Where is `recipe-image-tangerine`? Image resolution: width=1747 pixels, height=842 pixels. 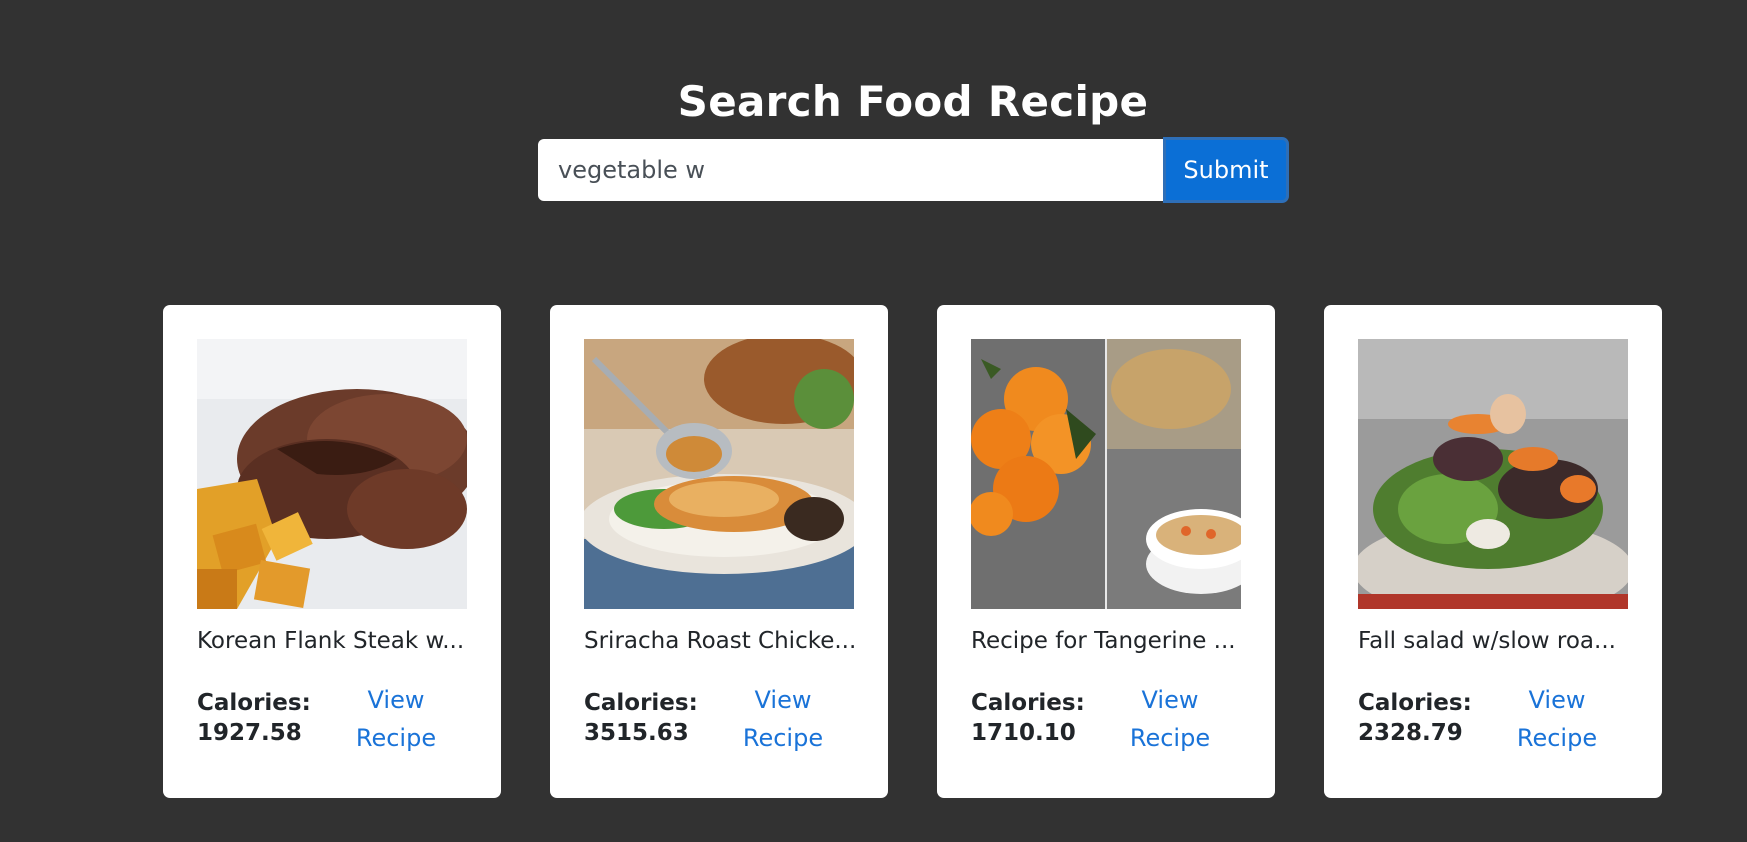 recipe-image-tangerine is located at coordinates (1106, 474).